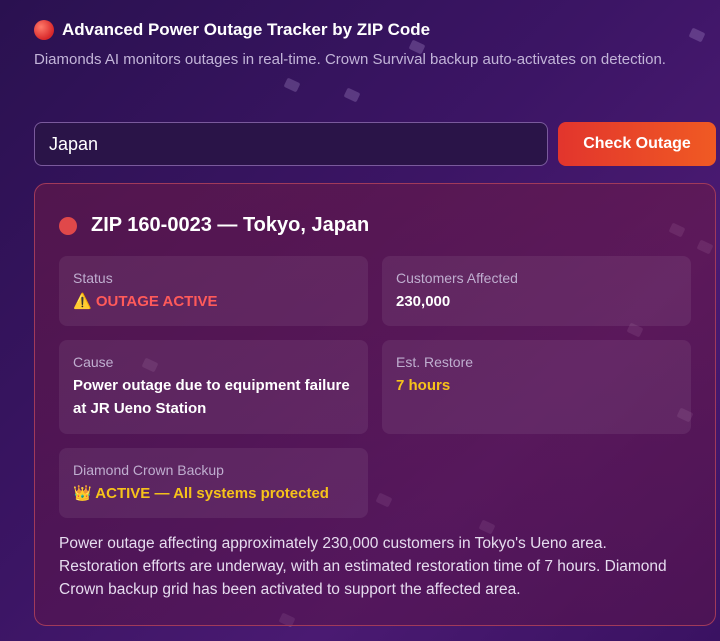  What do you see at coordinates (44, 30) in the screenshot?
I see `red-circle-icon` at bounding box center [44, 30].